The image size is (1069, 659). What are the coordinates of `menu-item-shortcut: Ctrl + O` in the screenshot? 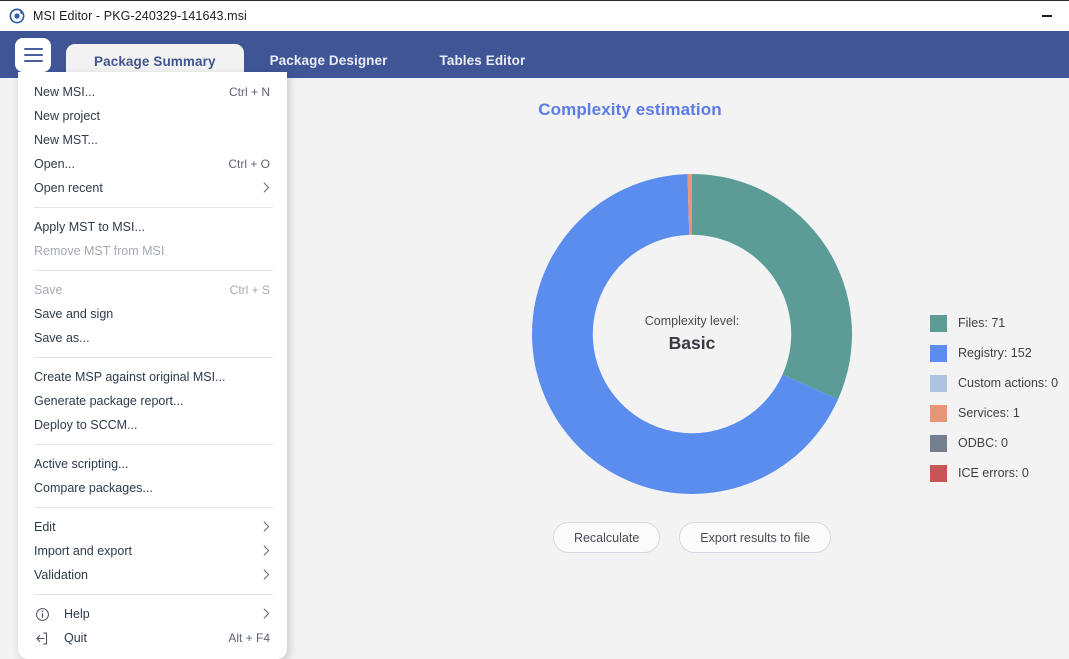 It's located at (249, 164).